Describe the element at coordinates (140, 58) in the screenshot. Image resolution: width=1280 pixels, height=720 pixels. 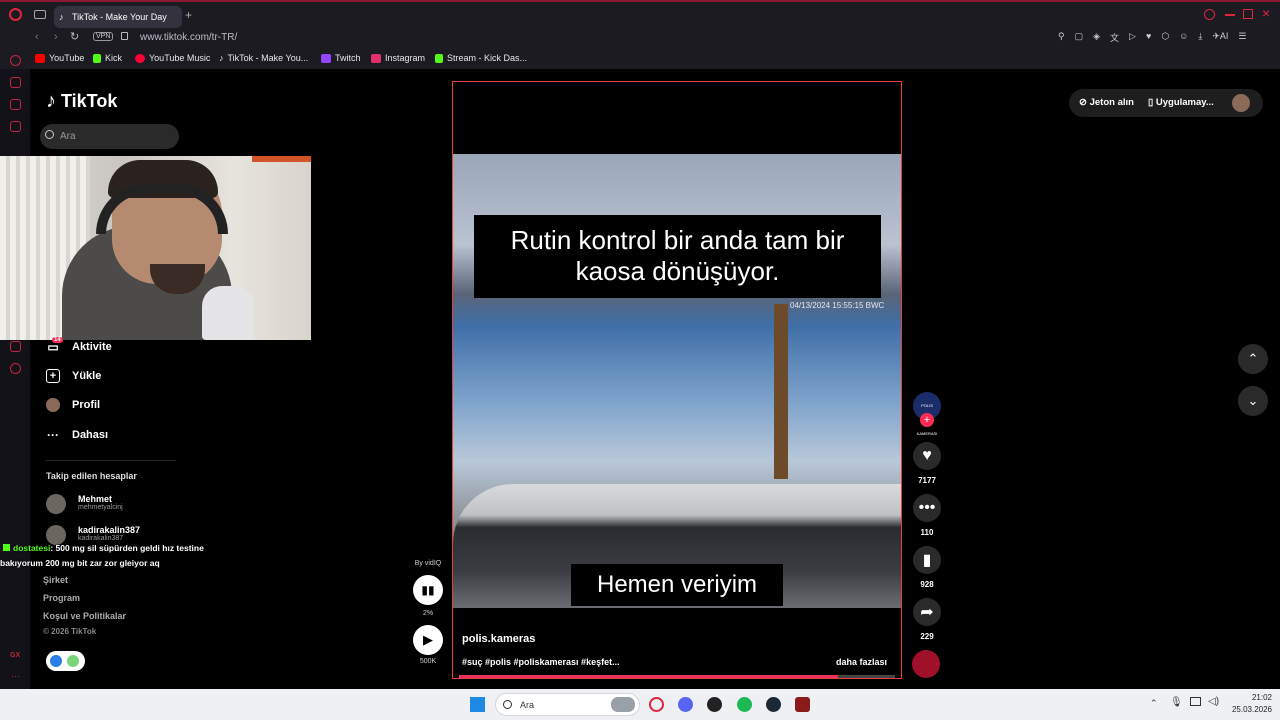
I see `youtube-music-icon` at that location.